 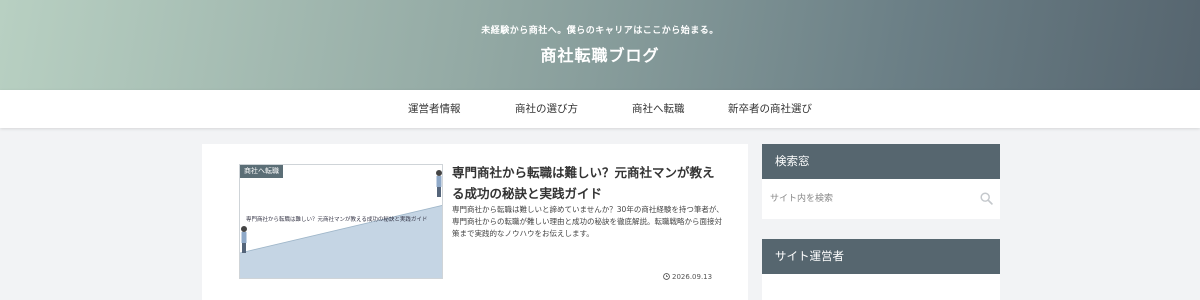 What do you see at coordinates (434, 108) in the screenshot?
I see `nav-item-operator-info: 運営者情報` at bounding box center [434, 108].